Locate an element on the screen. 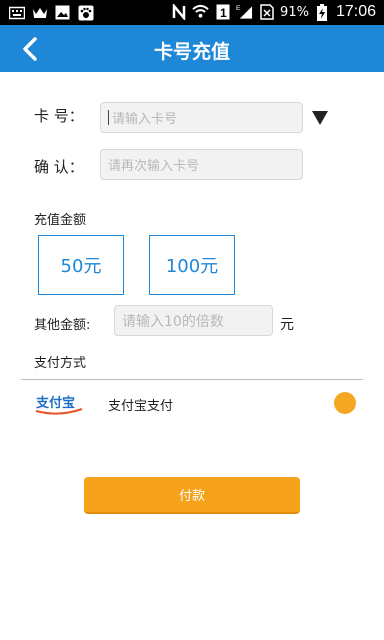  notification-icons is located at coordinates (51, 12).